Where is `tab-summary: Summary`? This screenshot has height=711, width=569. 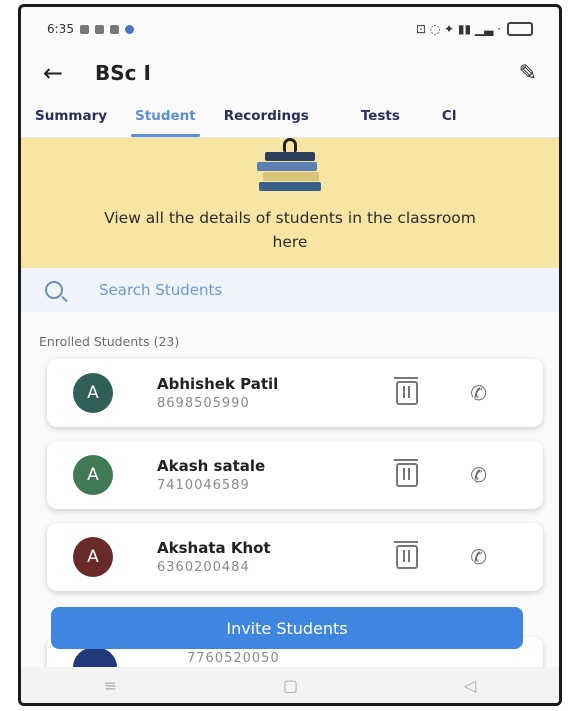 tab-summary: Summary is located at coordinates (71, 116).